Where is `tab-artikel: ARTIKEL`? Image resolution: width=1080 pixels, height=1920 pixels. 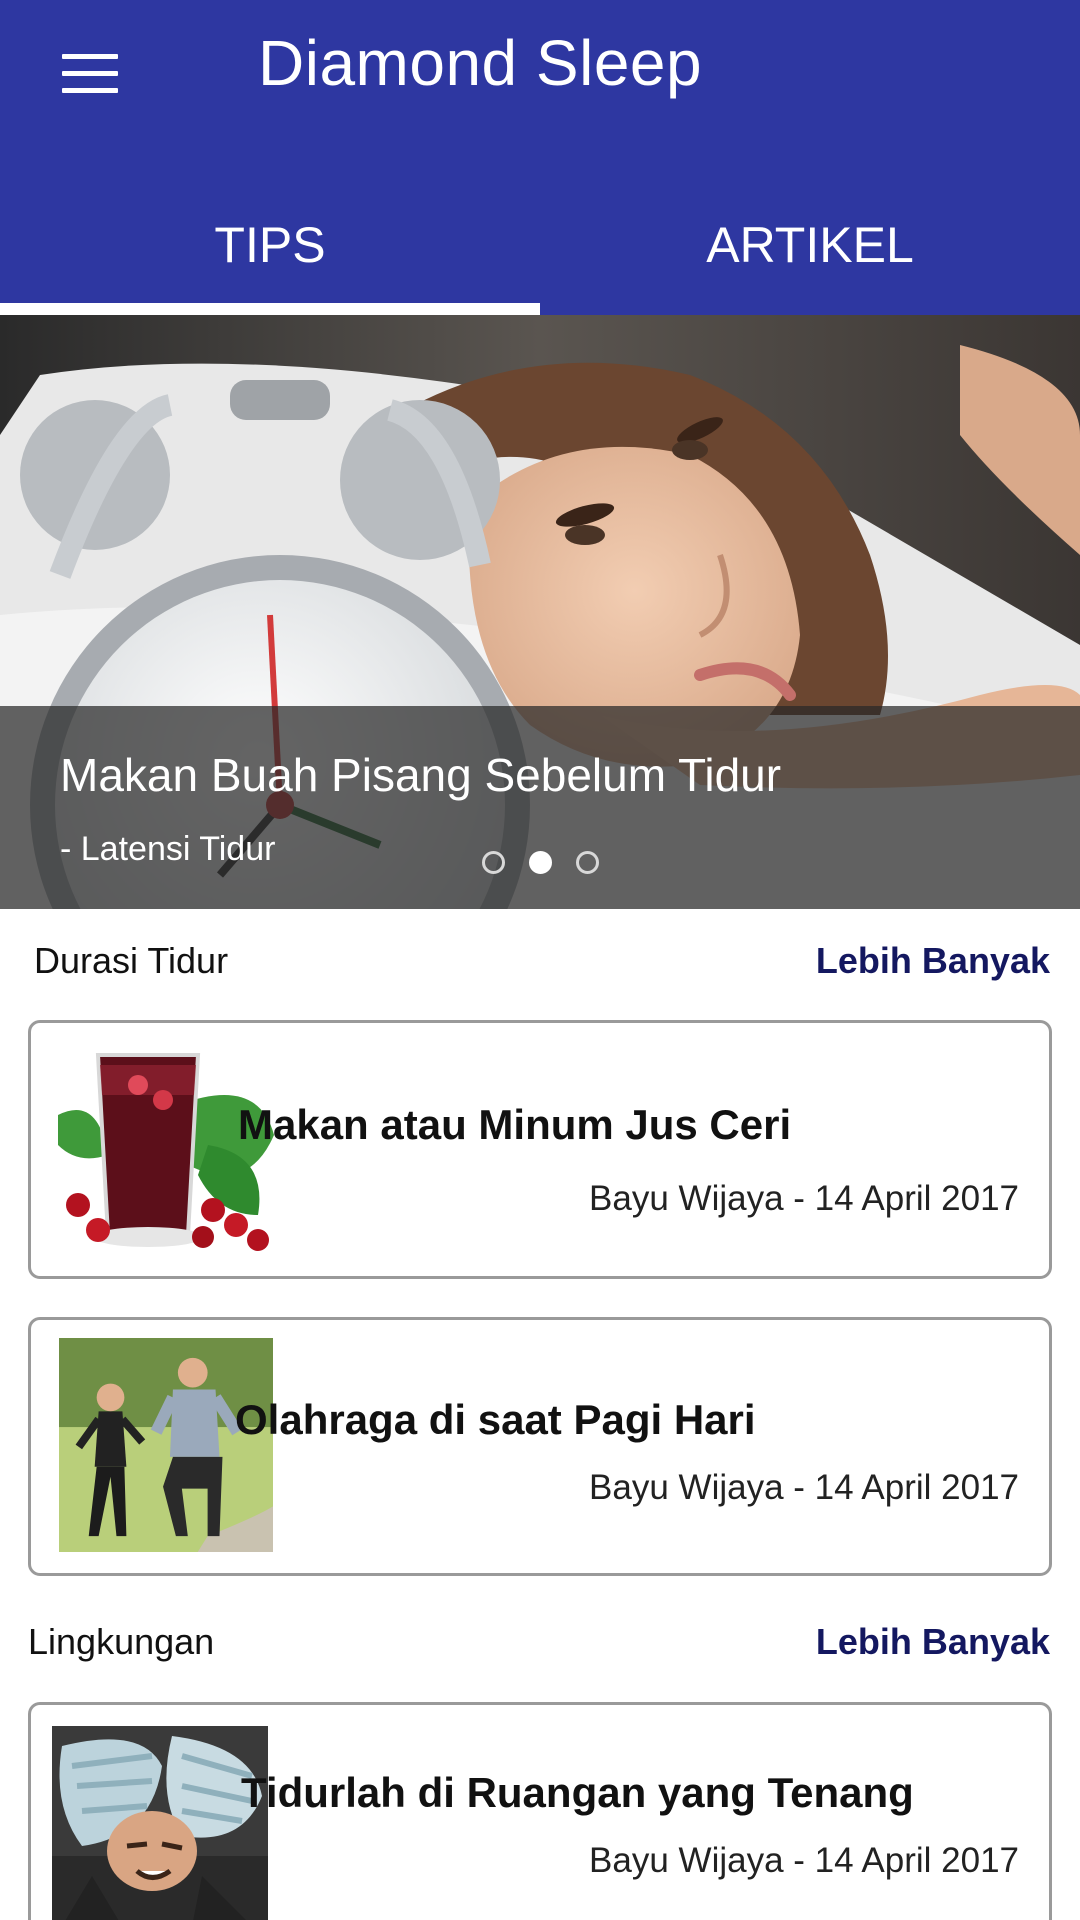
tab-artikel: ARTIKEL is located at coordinates (810, 260).